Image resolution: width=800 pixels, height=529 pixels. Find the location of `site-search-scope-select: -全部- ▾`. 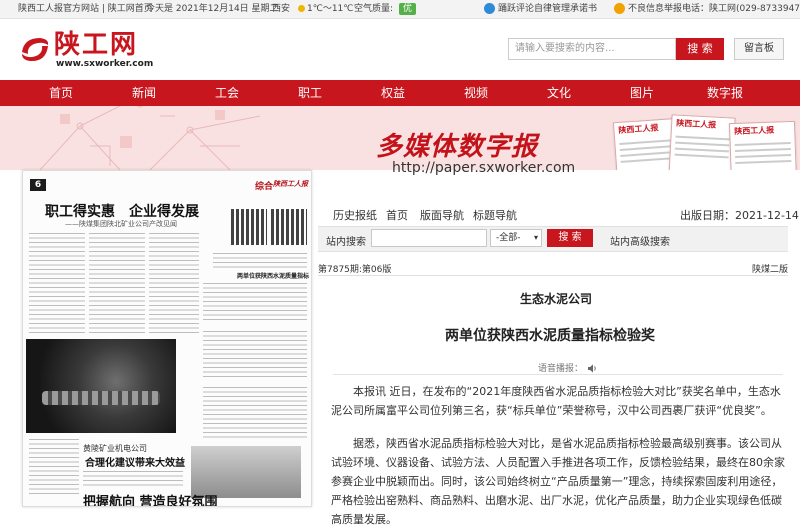

site-search-scope-select: -全部- ▾ is located at coordinates (516, 238).